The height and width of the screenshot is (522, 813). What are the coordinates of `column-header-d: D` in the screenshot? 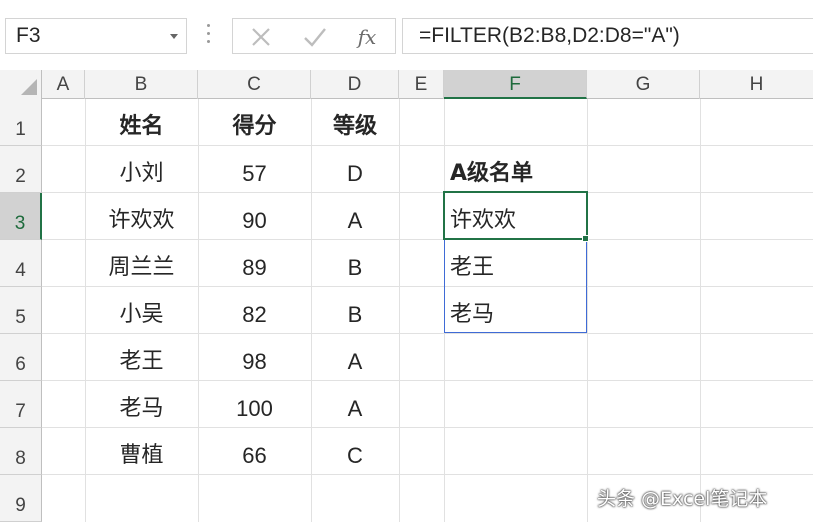 It's located at (355, 84).